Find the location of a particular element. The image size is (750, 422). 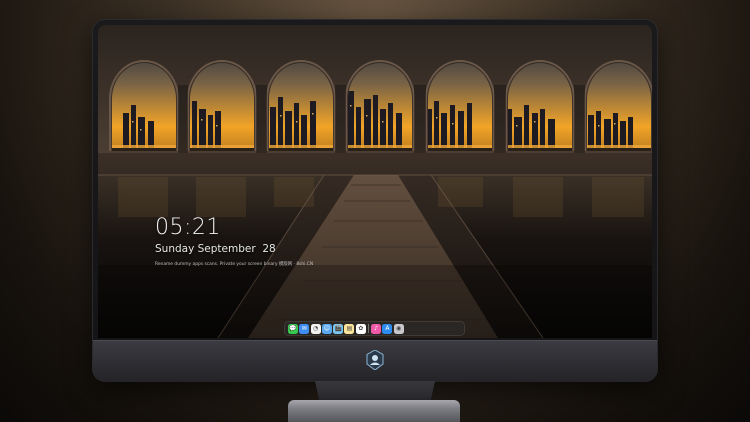

photos-icon: ✿ is located at coordinates (360, 328).